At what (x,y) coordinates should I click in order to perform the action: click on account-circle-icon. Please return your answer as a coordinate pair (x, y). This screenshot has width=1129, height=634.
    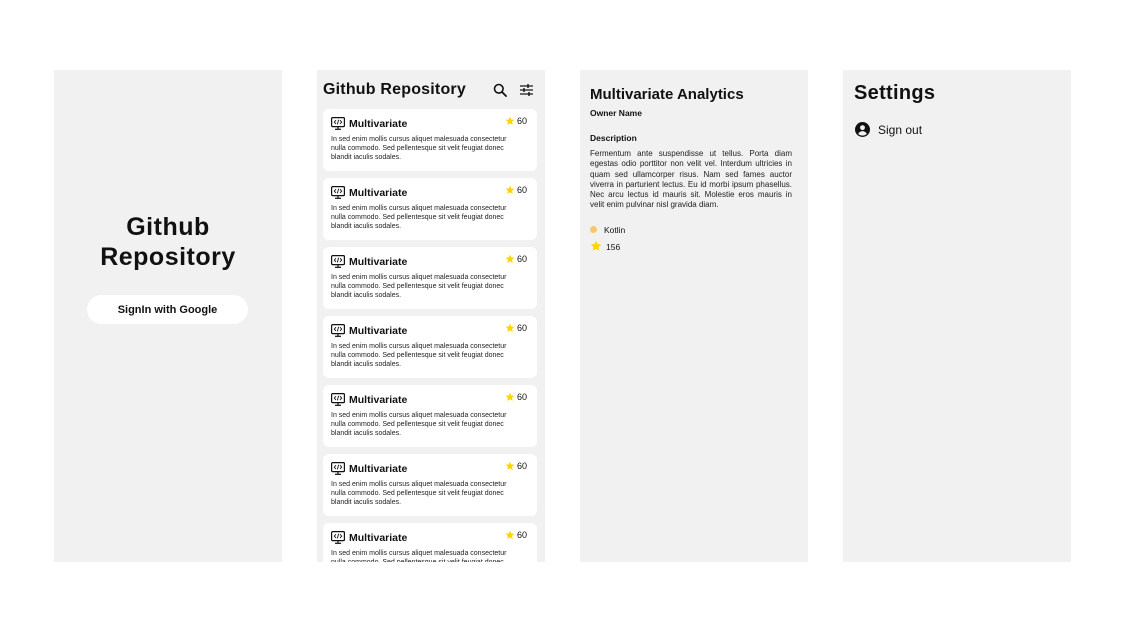
    Looking at the image, I should click on (862, 129).